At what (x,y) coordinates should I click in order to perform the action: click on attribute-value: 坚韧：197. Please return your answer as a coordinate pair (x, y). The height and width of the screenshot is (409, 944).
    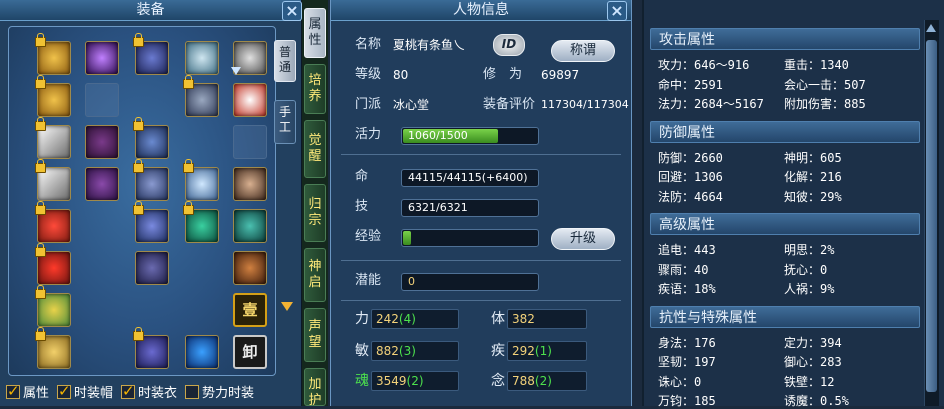
    Looking at the image, I should click on (687, 362).